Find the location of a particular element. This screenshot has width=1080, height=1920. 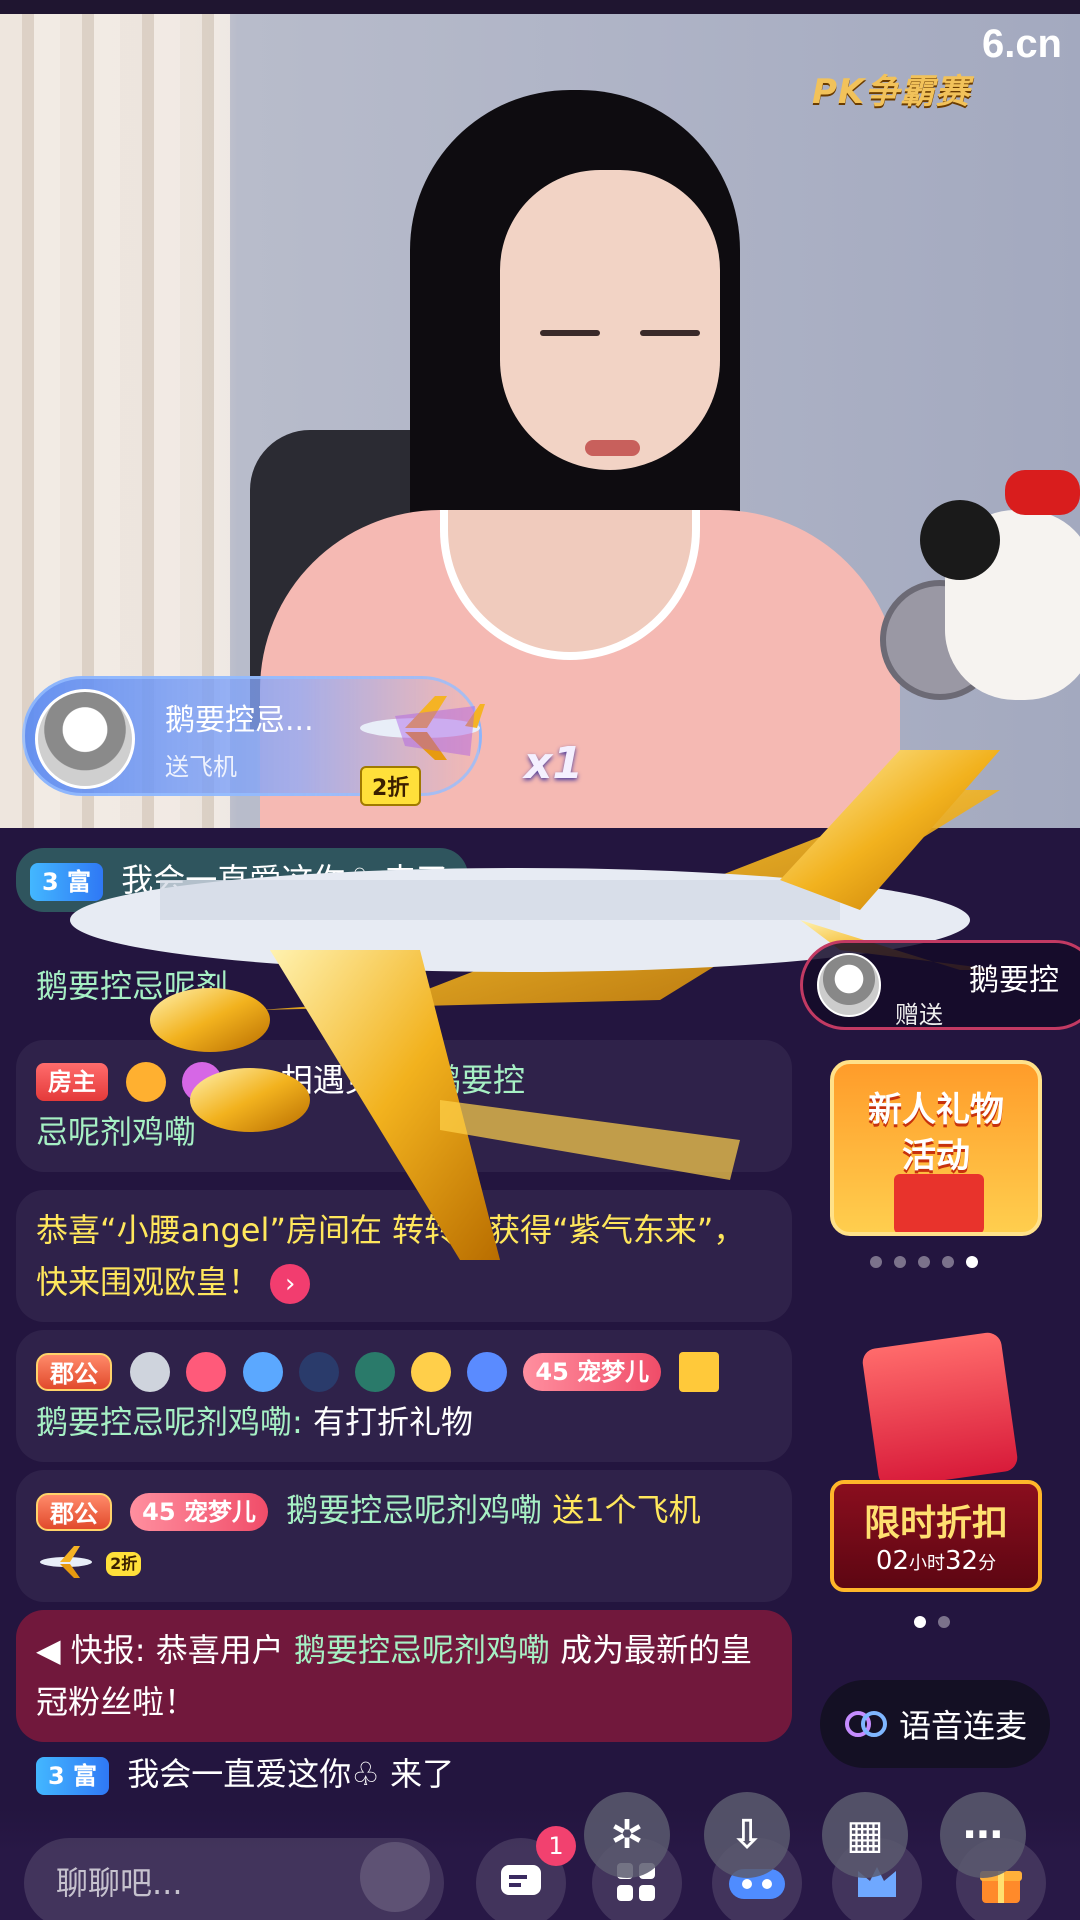

chat-message: 房主 … 相遇见 对 鹅要控 忌呢剂鸡嘞 is located at coordinates (404, 1106).